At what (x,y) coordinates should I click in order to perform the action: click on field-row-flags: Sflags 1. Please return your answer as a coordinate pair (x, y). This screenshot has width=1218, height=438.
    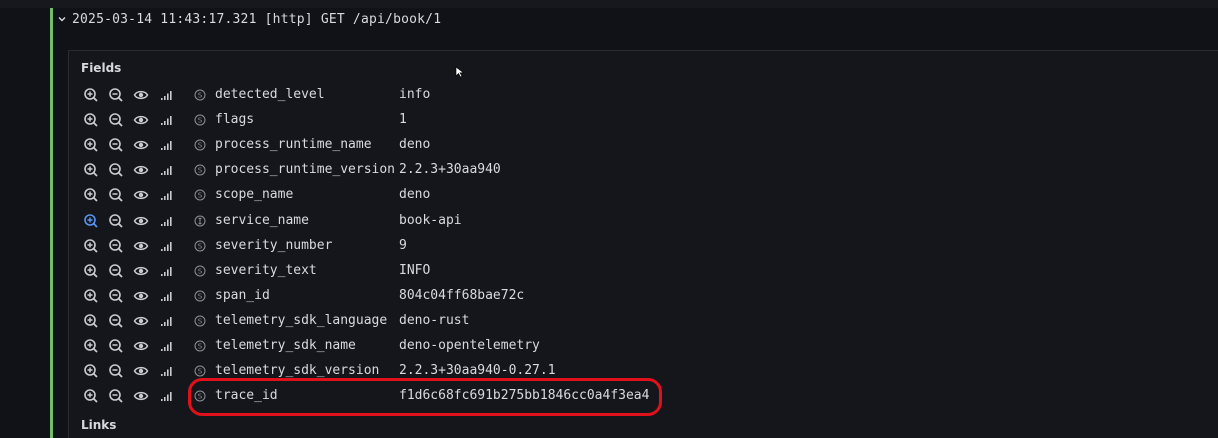
    Looking at the image, I should click on (419, 120).